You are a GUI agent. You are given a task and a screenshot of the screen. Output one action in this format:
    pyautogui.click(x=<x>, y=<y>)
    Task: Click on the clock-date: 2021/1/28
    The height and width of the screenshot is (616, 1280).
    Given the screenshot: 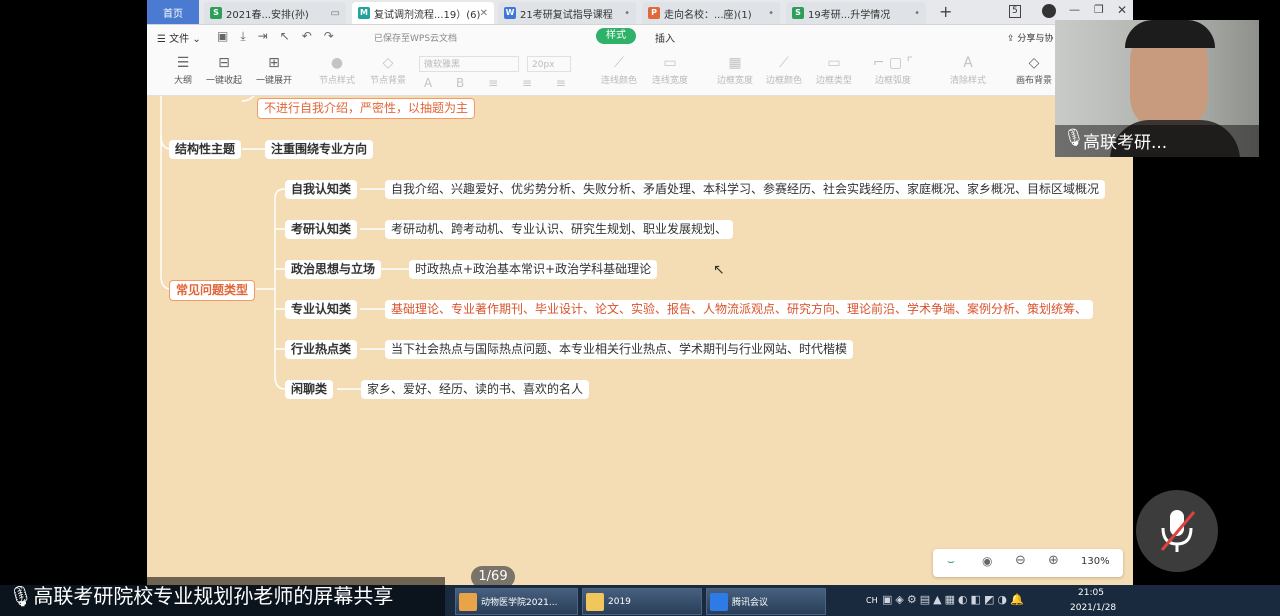 What is the action you would take?
    pyautogui.click(x=1093, y=608)
    